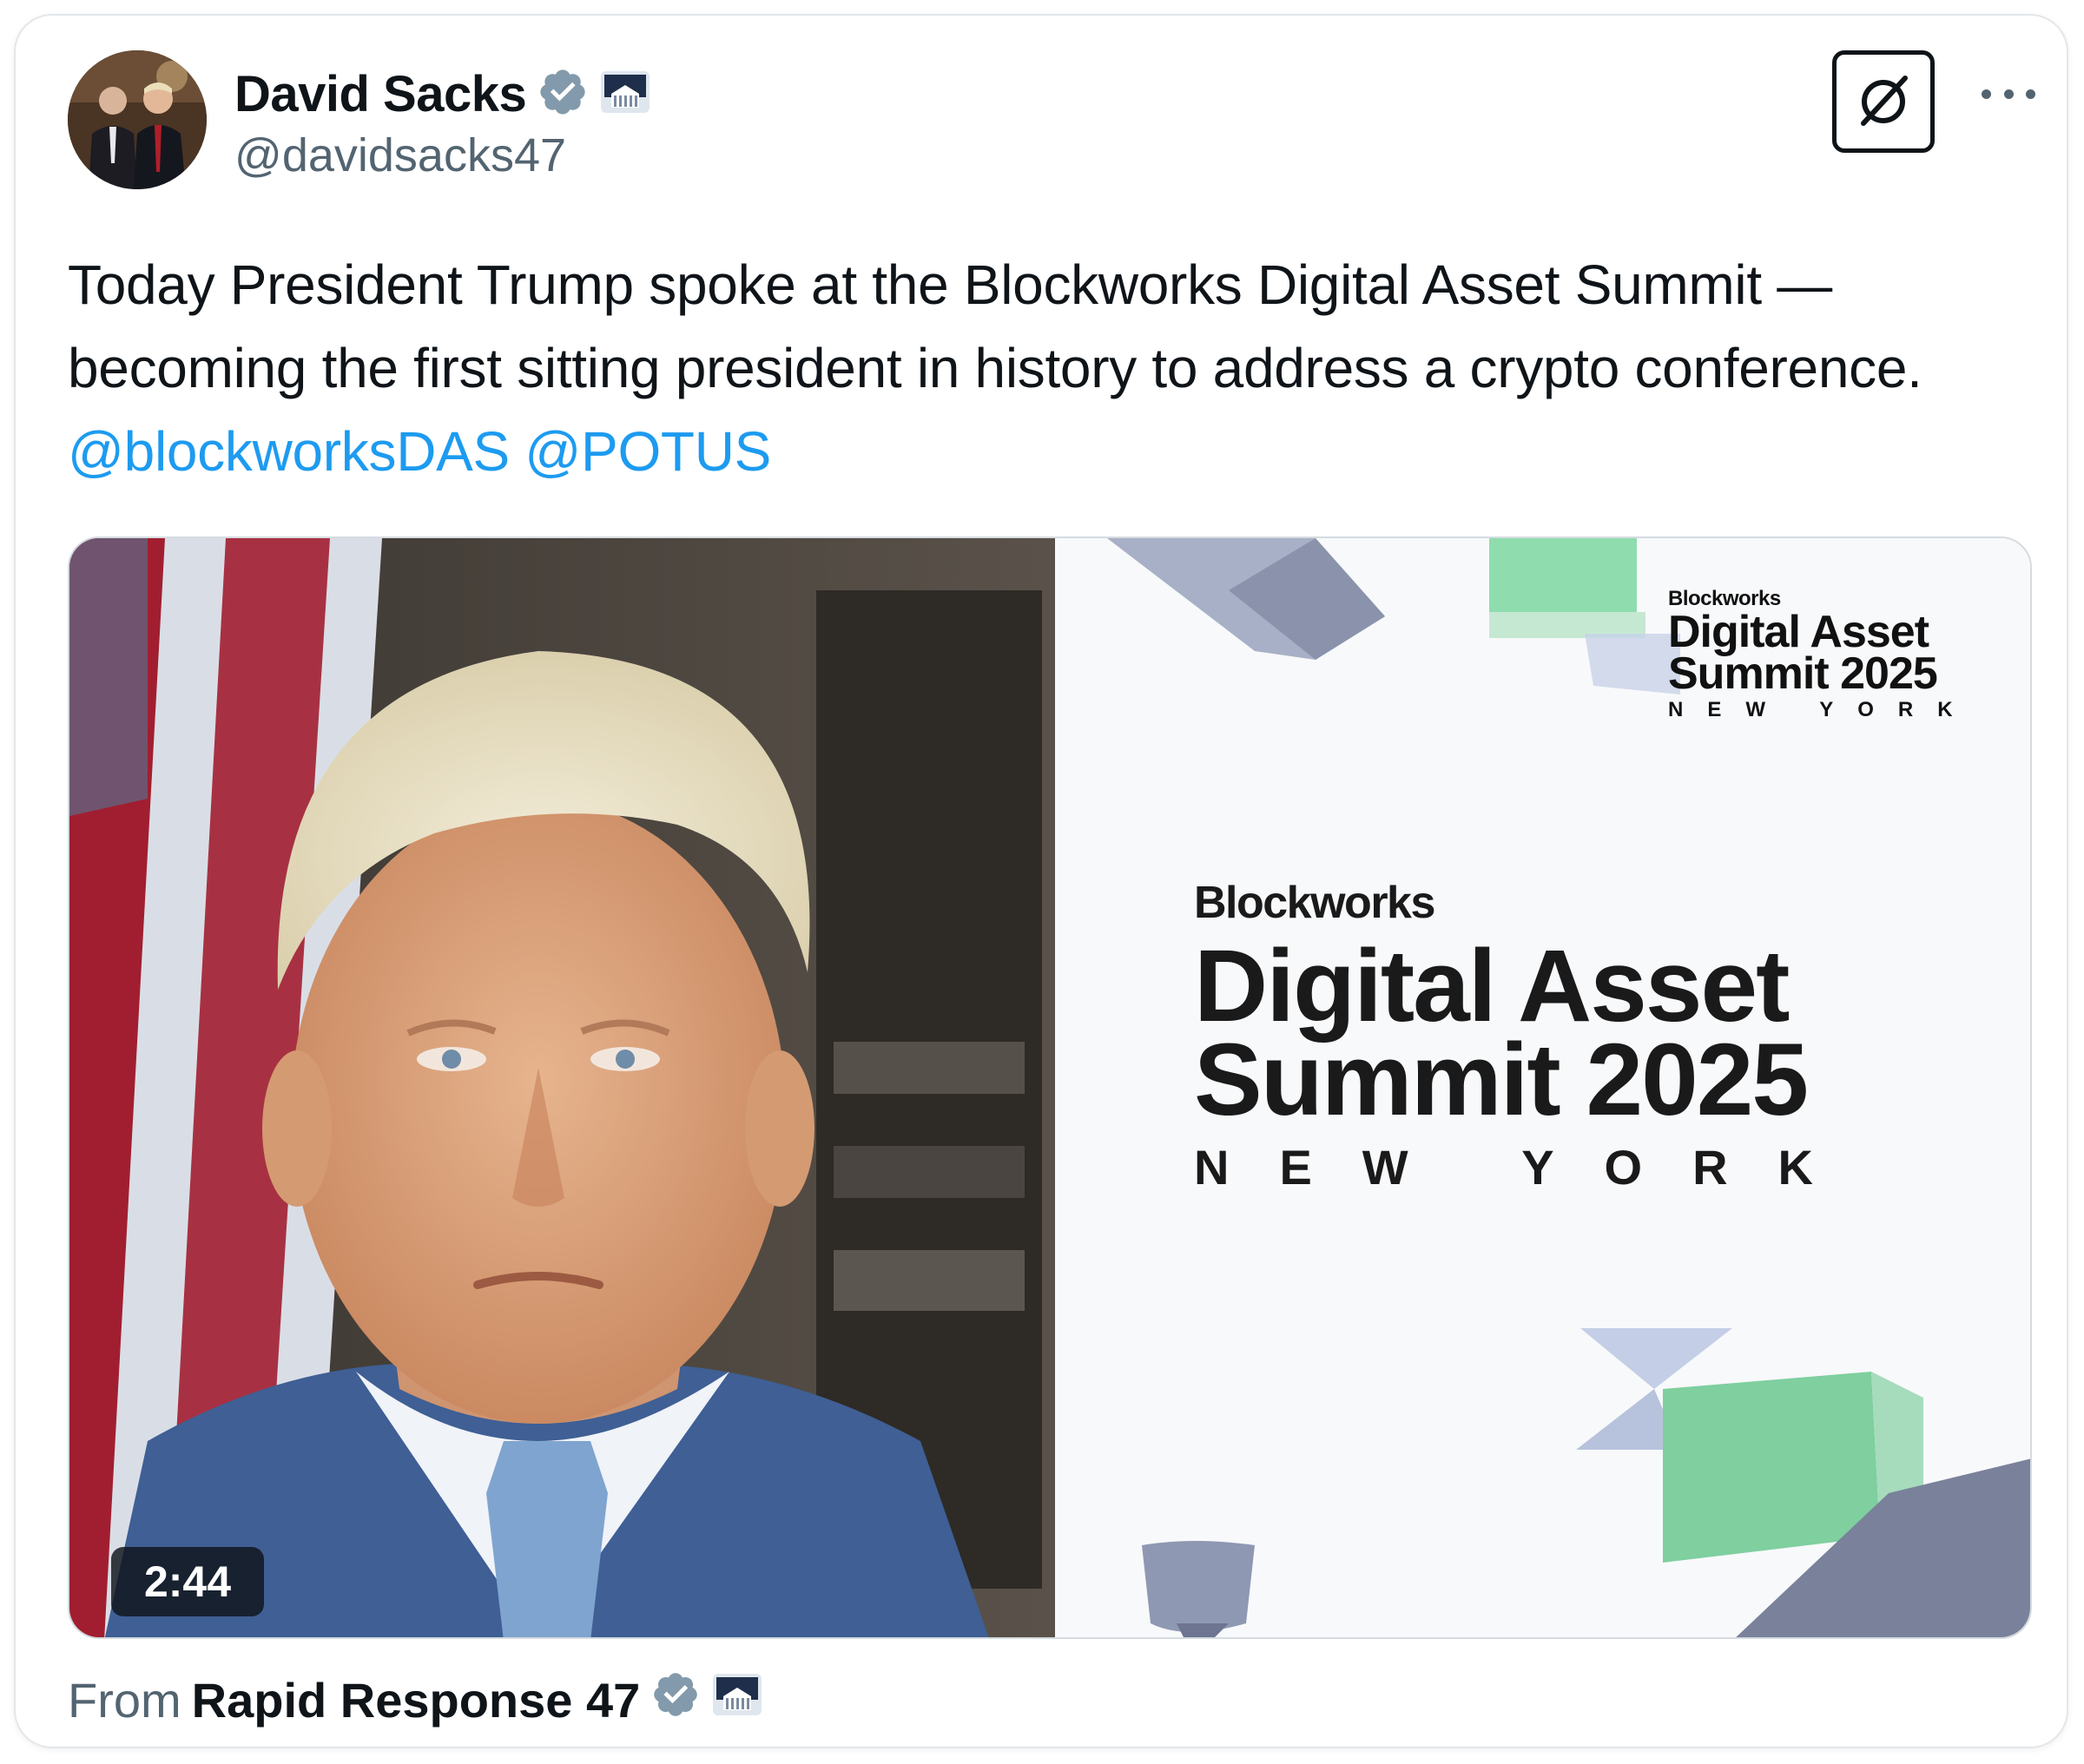 This screenshot has height=1764, width=2084. What do you see at coordinates (1314, 903) in the screenshot?
I see `logo-brand: Blockworks` at bounding box center [1314, 903].